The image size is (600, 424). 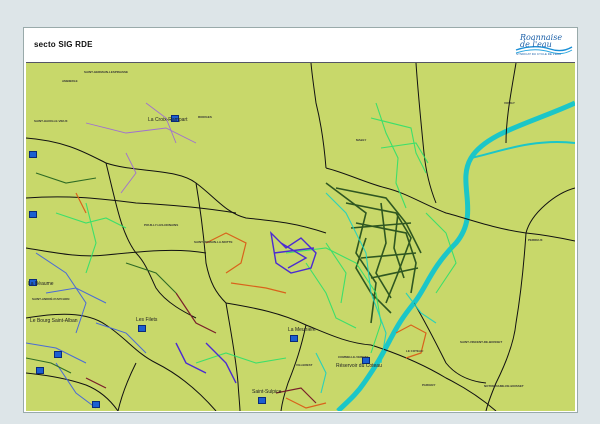 I want to click on commune-label: SAINT-ROMAIN-LA-MOTTE, so click(x=213, y=242).